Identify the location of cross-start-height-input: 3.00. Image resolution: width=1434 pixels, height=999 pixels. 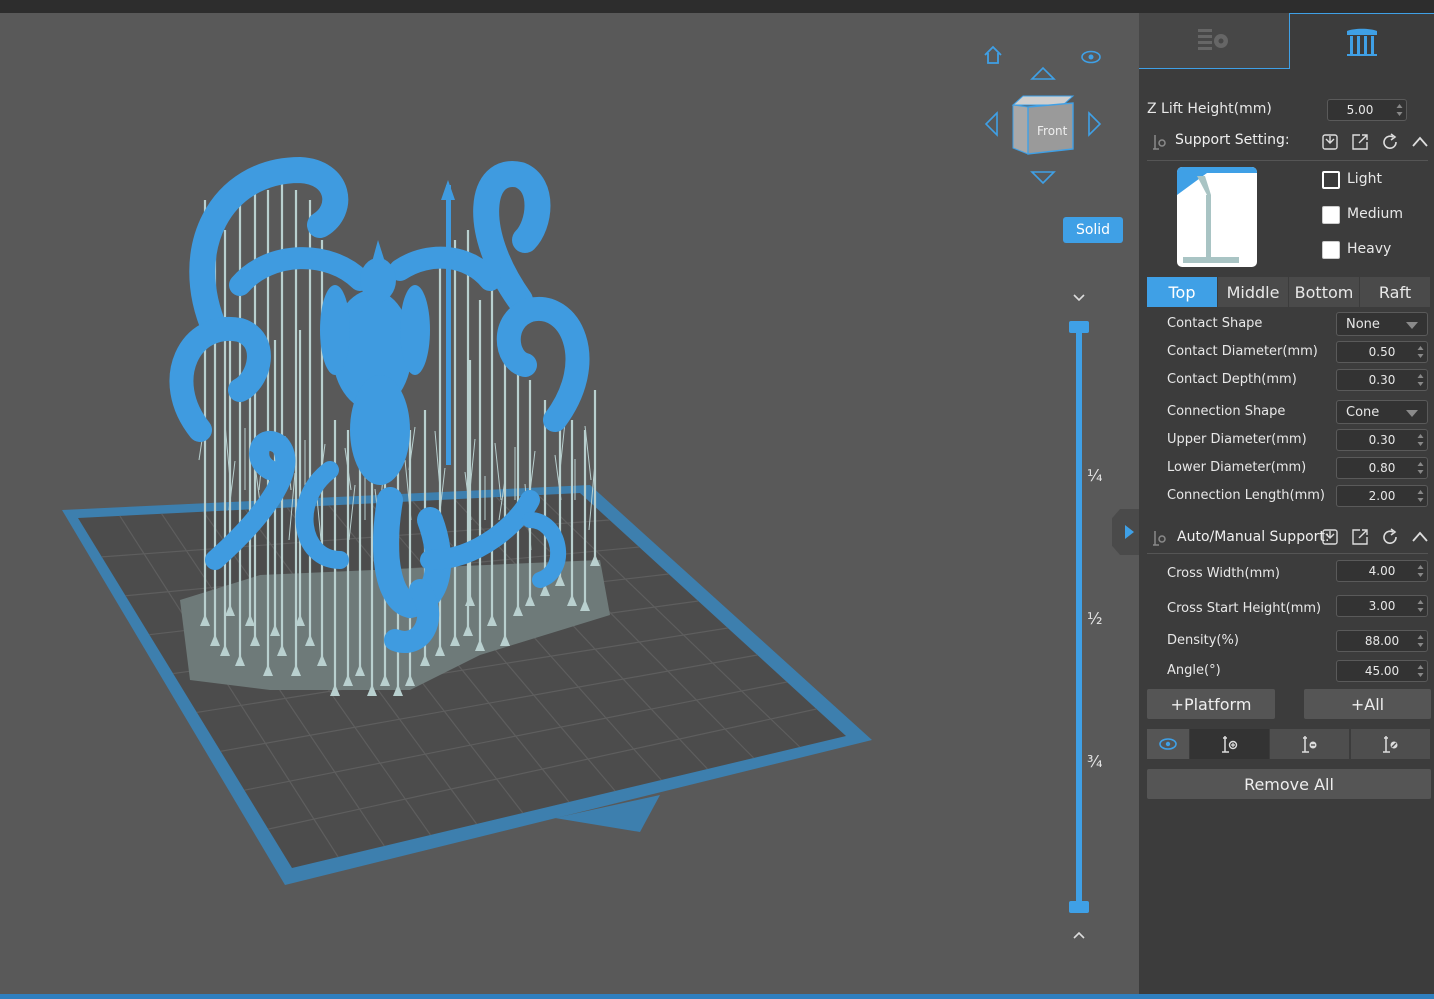
(1382, 606).